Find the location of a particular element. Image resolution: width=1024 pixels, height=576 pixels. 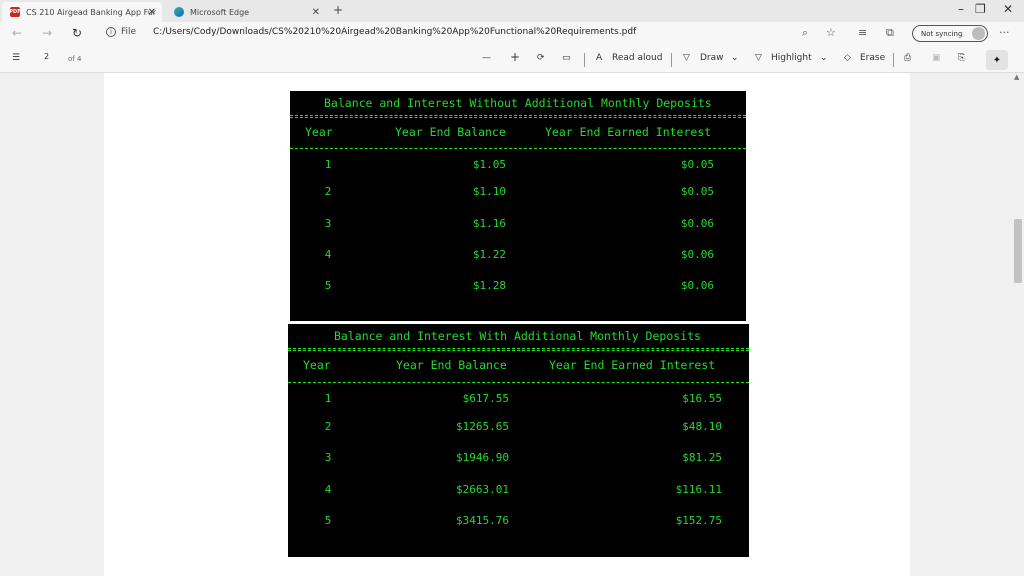

pdf-icon: PDF is located at coordinates (15, 12).